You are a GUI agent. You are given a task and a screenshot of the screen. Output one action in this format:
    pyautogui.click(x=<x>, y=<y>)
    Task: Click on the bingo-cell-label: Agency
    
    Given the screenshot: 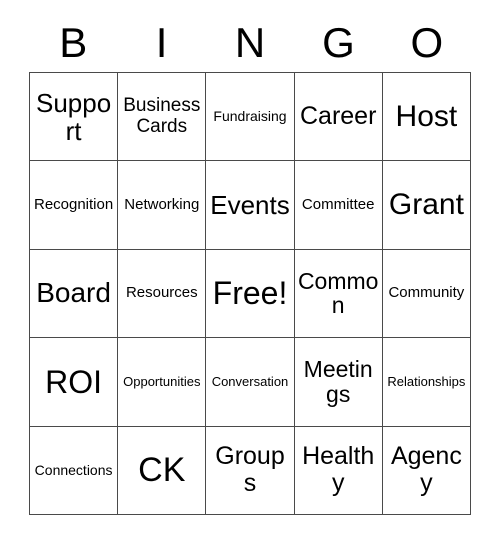 What is the action you would take?
    pyautogui.click(x=426, y=470)
    